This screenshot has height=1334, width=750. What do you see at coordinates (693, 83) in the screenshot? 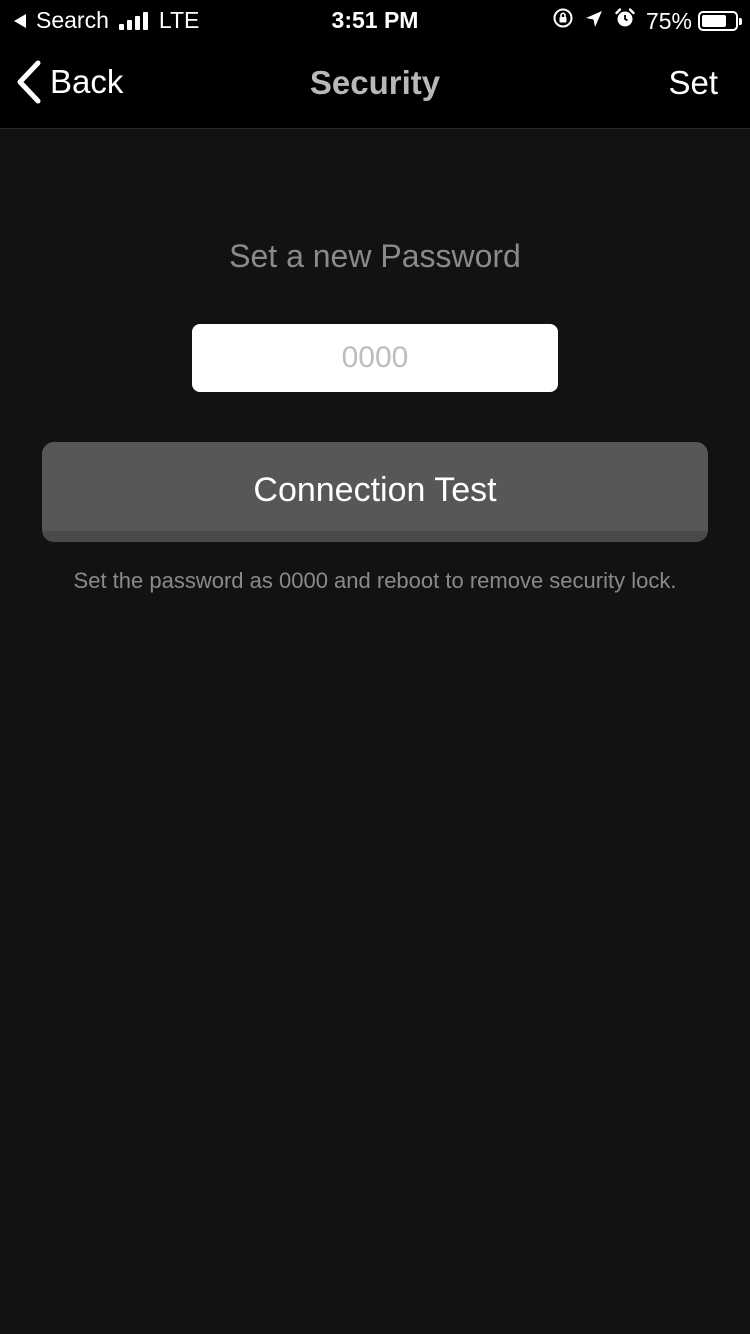
I see `set-button: Set` at bounding box center [693, 83].